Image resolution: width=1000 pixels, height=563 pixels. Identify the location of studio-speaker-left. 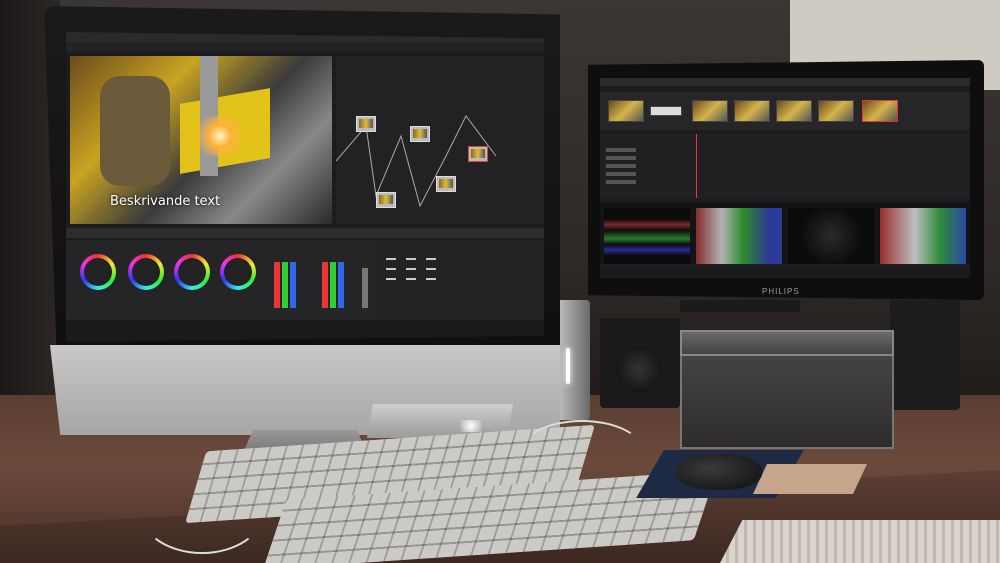
(640, 363).